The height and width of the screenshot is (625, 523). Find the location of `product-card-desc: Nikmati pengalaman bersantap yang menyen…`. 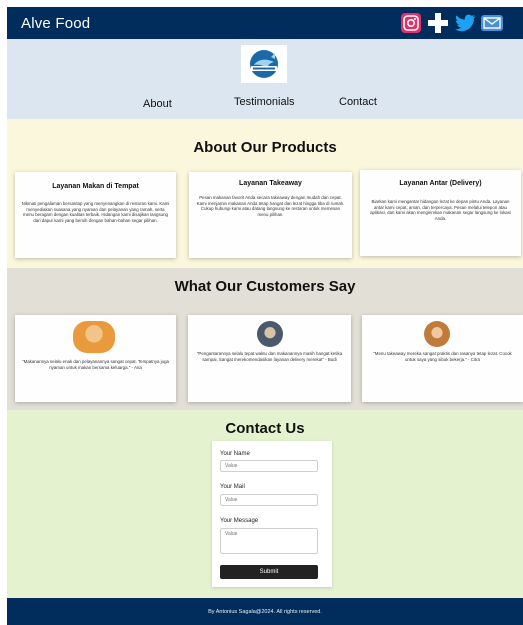

product-card-desc: Nikmati pengalaman bersantap yang menyen… is located at coordinates (95, 212).